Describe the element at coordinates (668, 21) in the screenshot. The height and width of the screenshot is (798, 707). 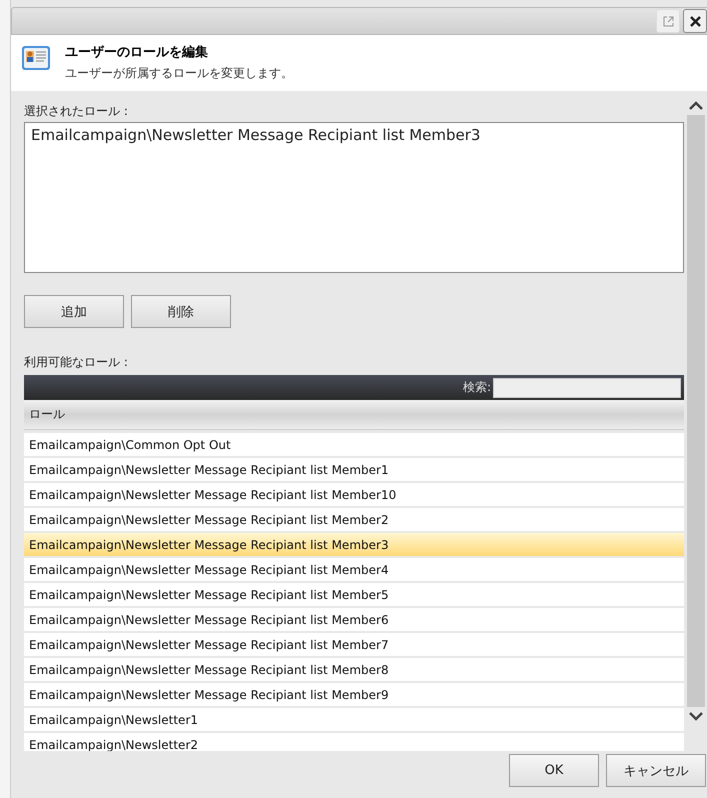
I see `popout-icon` at that location.